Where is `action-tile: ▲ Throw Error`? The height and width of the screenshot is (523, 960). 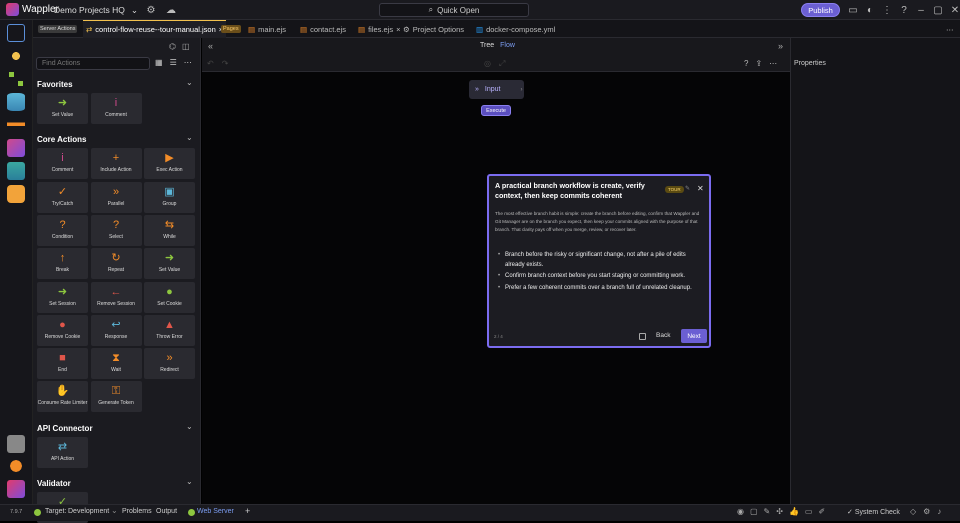 action-tile: ▲ Throw Error is located at coordinates (169, 330).